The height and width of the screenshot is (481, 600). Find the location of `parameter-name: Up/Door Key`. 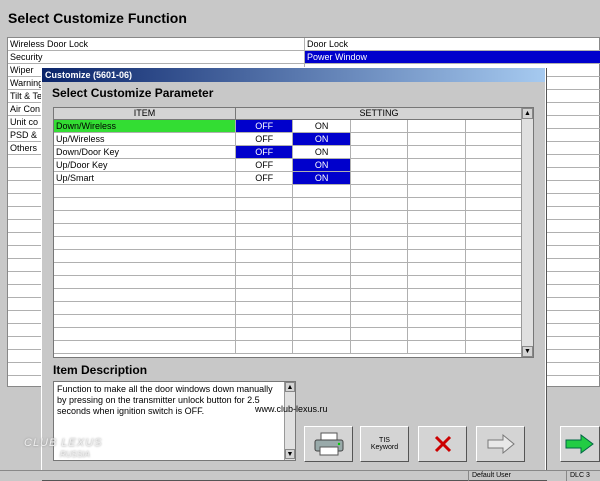

parameter-name: Up/Door Key is located at coordinates (145, 165).